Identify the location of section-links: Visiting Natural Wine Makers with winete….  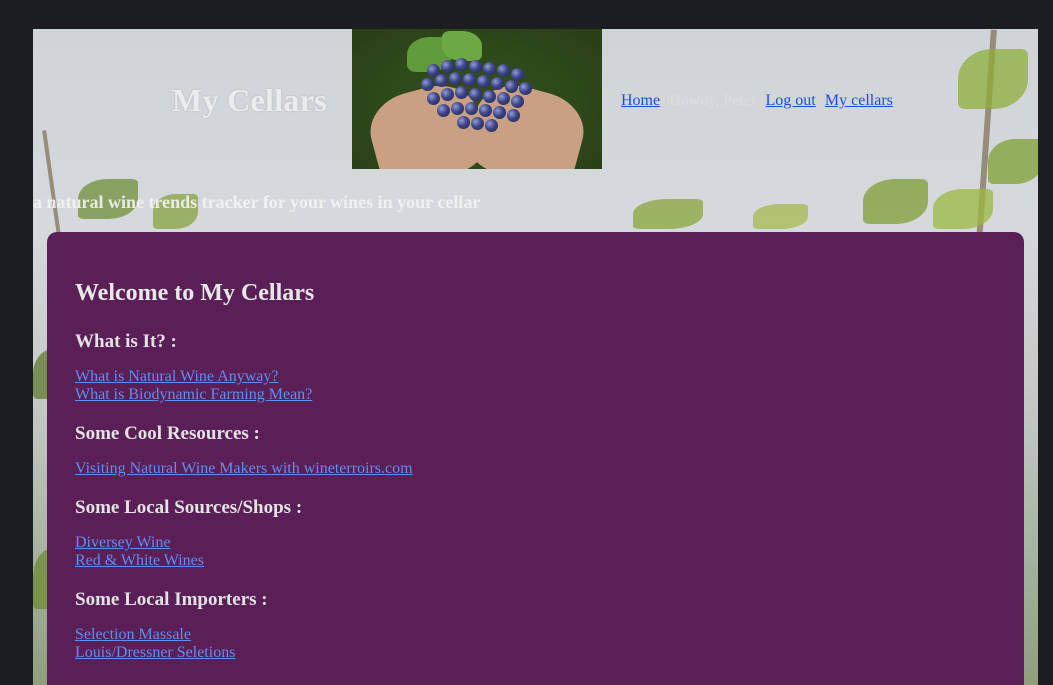
(244, 469).